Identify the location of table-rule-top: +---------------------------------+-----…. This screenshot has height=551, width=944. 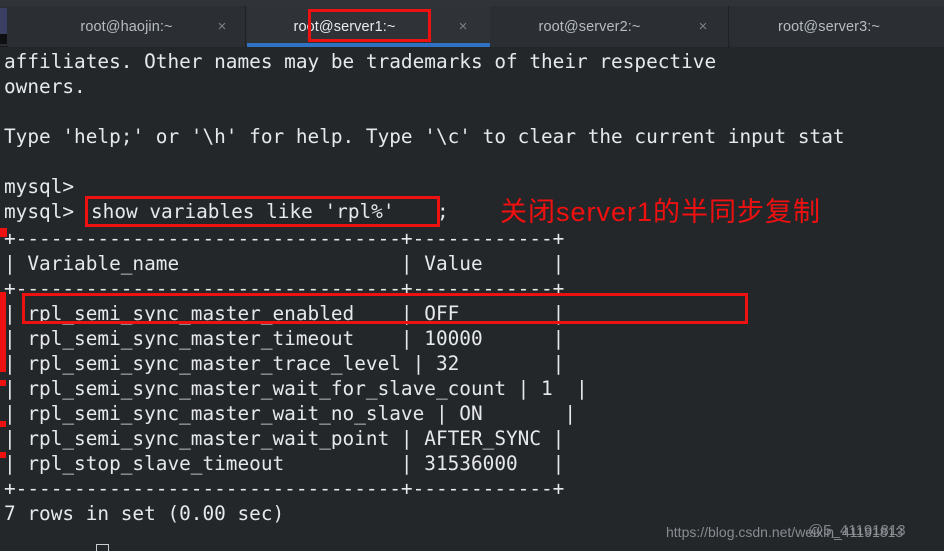
(284, 238).